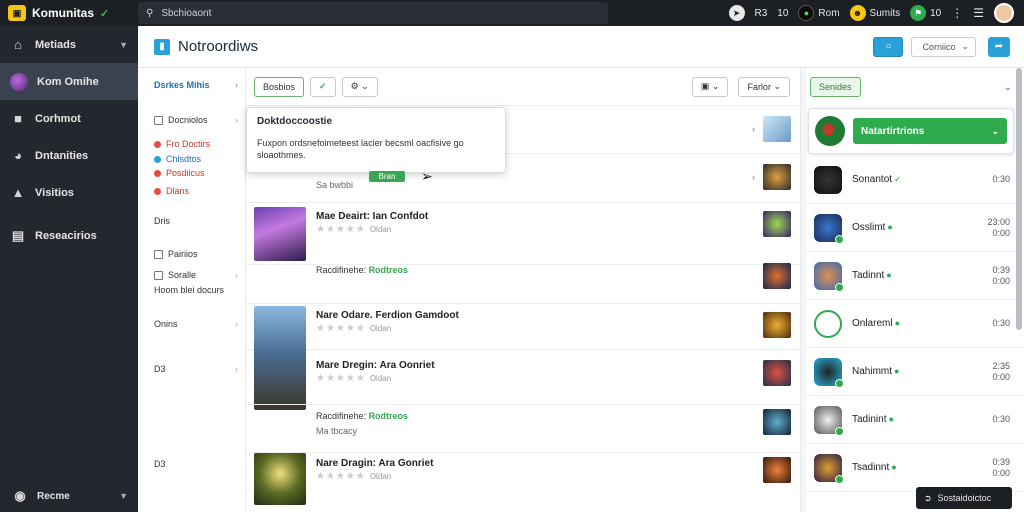 The height and width of the screenshot is (512, 1024). Describe the element at coordinates (523, 429) in the screenshot. I see `list-item: Racdifinehe: Rodtreos Ma tbcacy` at that location.